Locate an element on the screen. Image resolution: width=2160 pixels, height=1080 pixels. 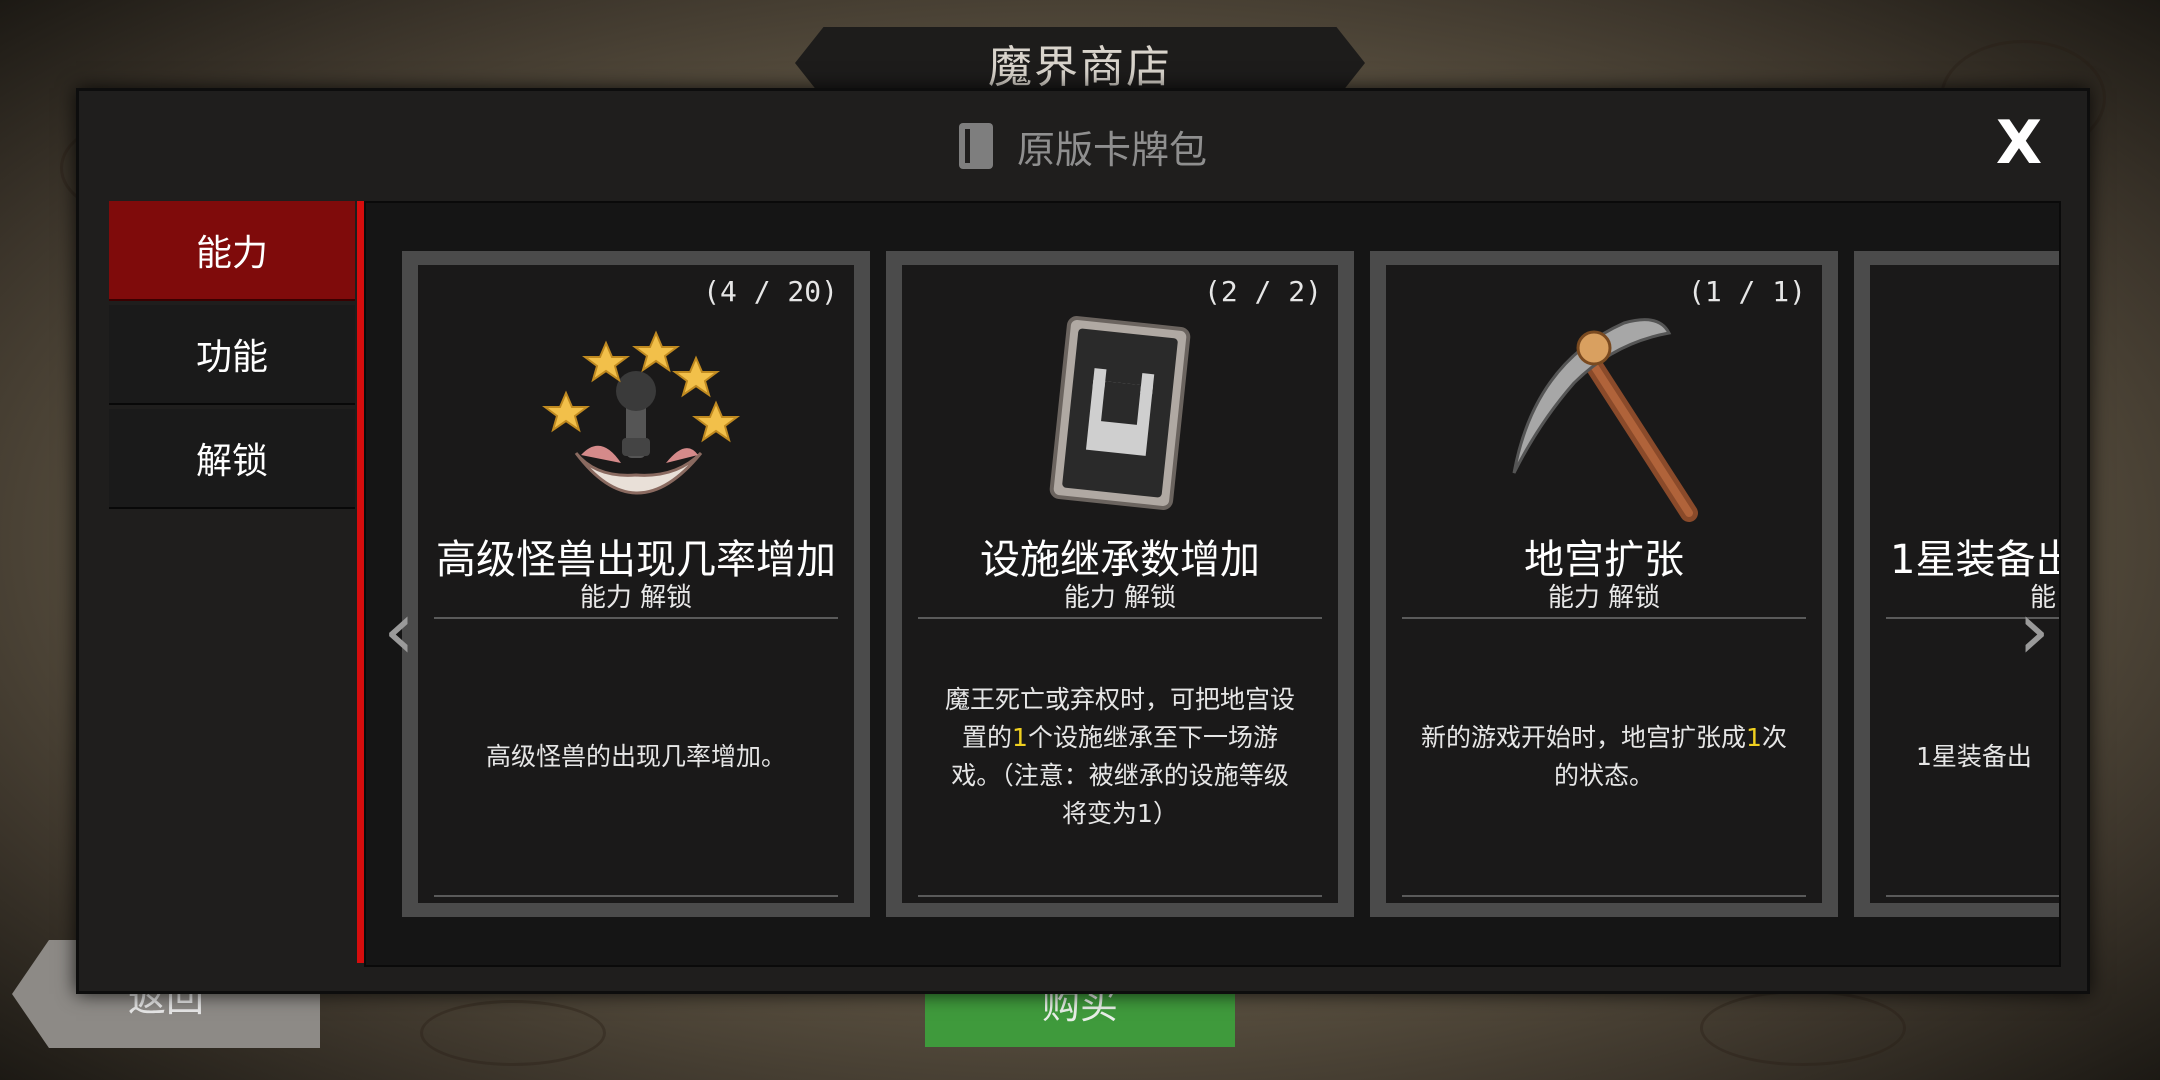
sidebar-item-unlock: 解锁 is located at coordinates (232, 459).